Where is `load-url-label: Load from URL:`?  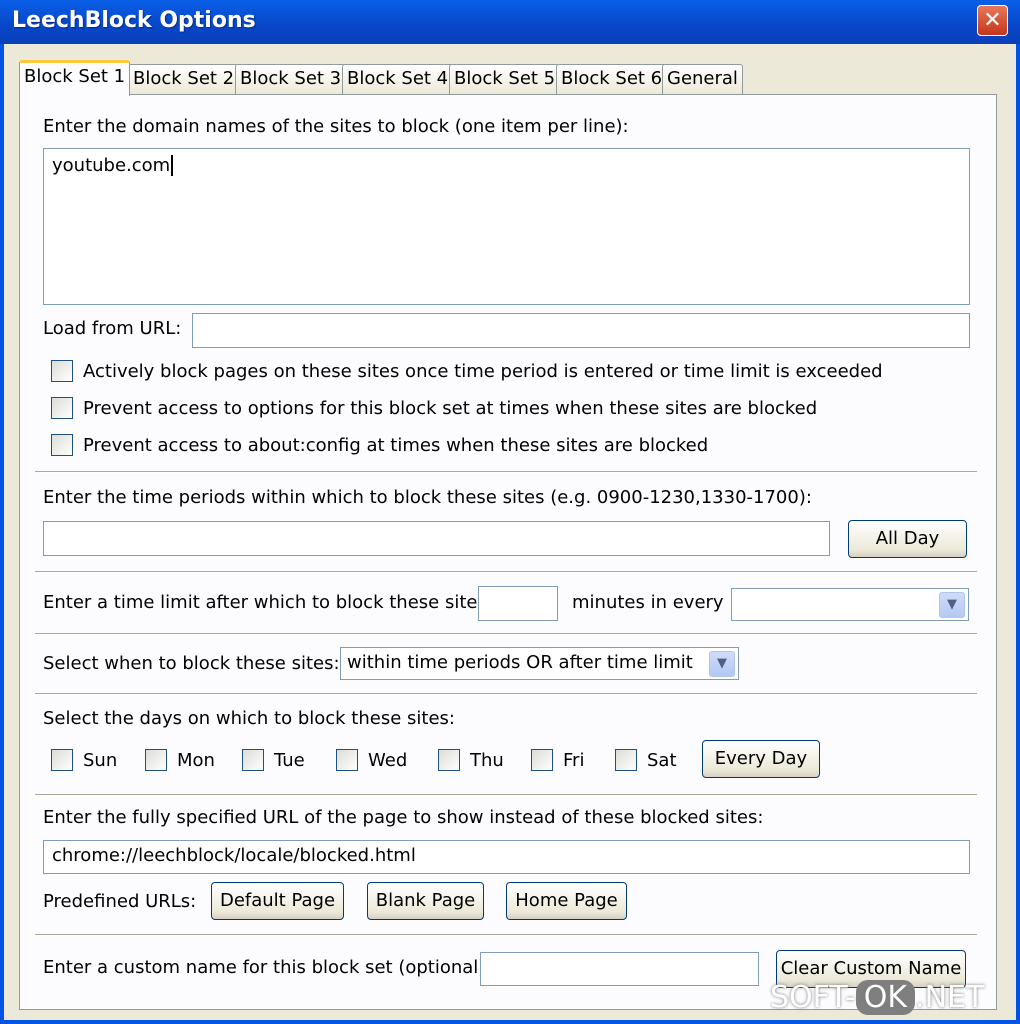
load-url-label: Load from URL: is located at coordinates (112, 328).